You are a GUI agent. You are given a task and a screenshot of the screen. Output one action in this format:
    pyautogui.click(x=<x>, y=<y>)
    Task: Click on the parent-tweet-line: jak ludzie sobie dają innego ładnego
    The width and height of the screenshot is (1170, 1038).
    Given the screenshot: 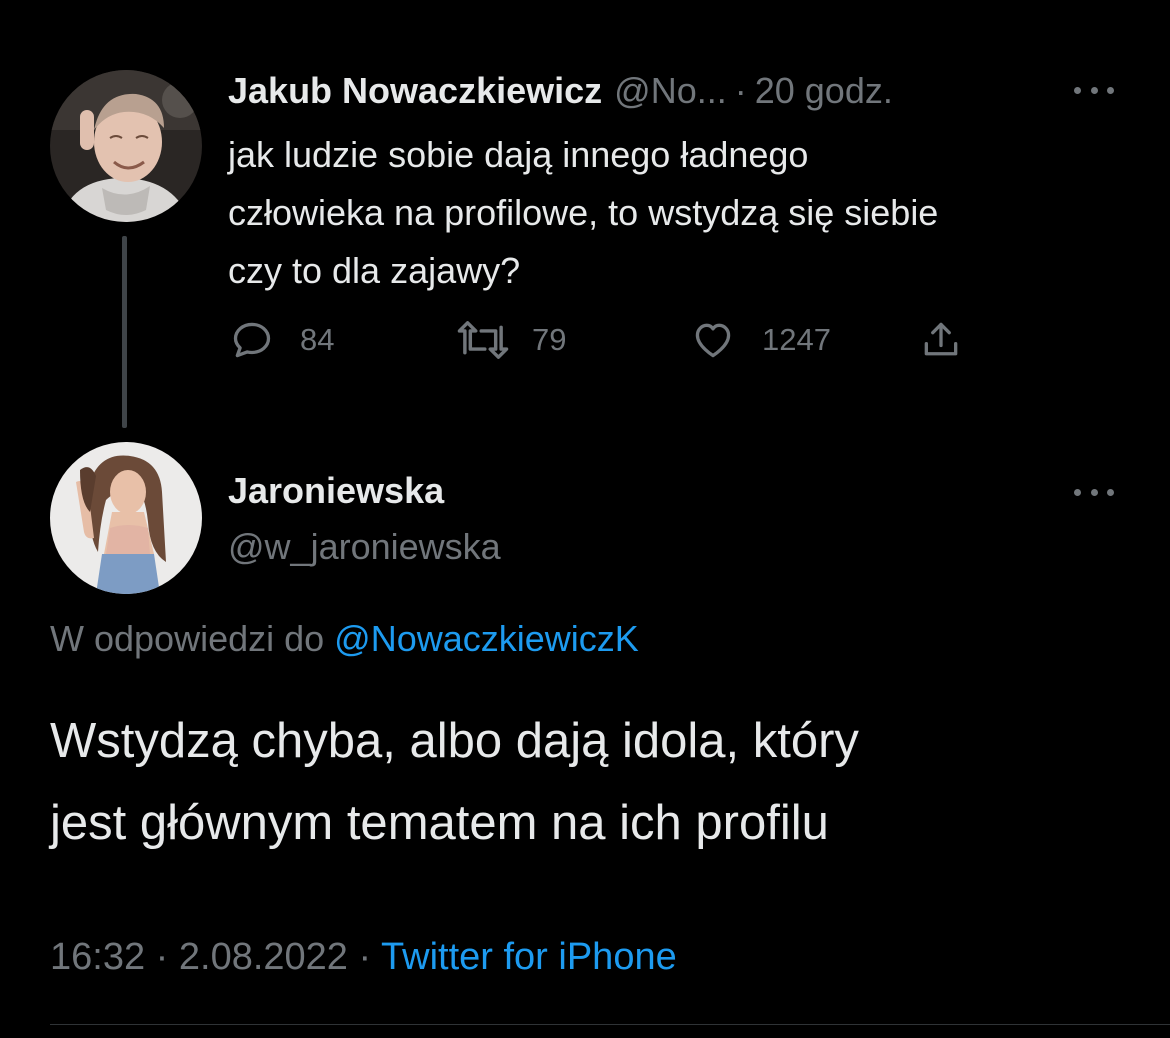 What is the action you would take?
    pyautogui.click(x=518, y=154)
    